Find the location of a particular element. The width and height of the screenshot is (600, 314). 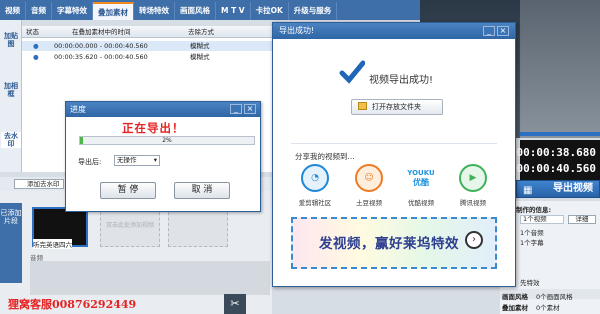

audio-track is located at coordinates (150, 278).